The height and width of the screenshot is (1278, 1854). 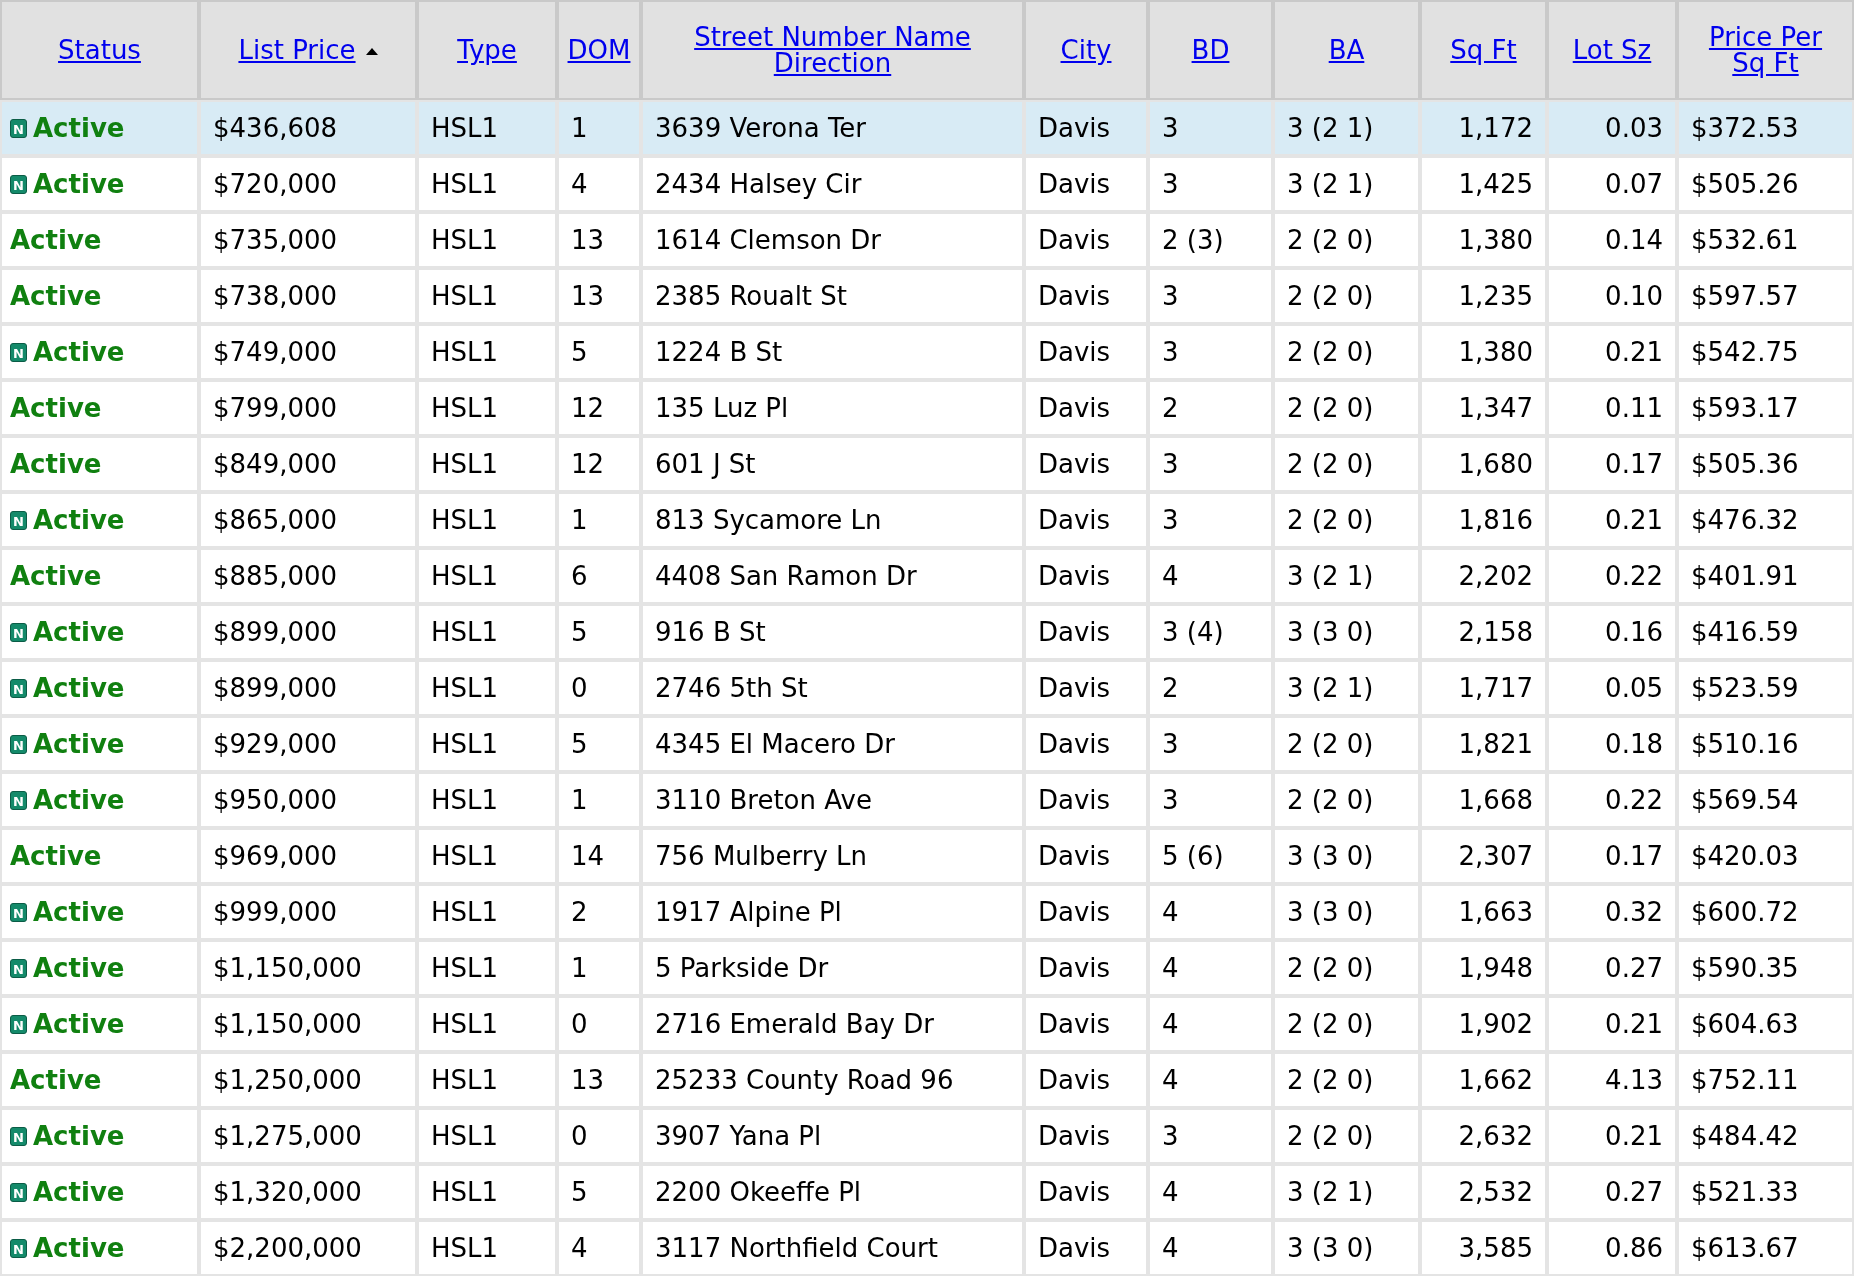 What do you see at coordinates (927, 576) in the screenshot?
I see `listing-row: Active $885,000 HSL1 6 4408 San Ramon Dr Davis 4 3 (2 1) 2,202 0.22 $401.91` at bounding box center [927, 576].